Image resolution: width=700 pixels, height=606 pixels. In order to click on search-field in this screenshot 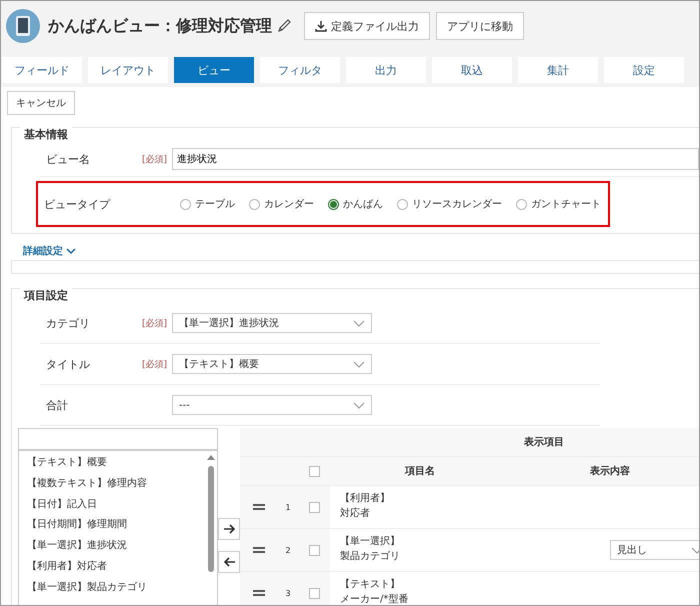, I will do `click(118, 439)`.